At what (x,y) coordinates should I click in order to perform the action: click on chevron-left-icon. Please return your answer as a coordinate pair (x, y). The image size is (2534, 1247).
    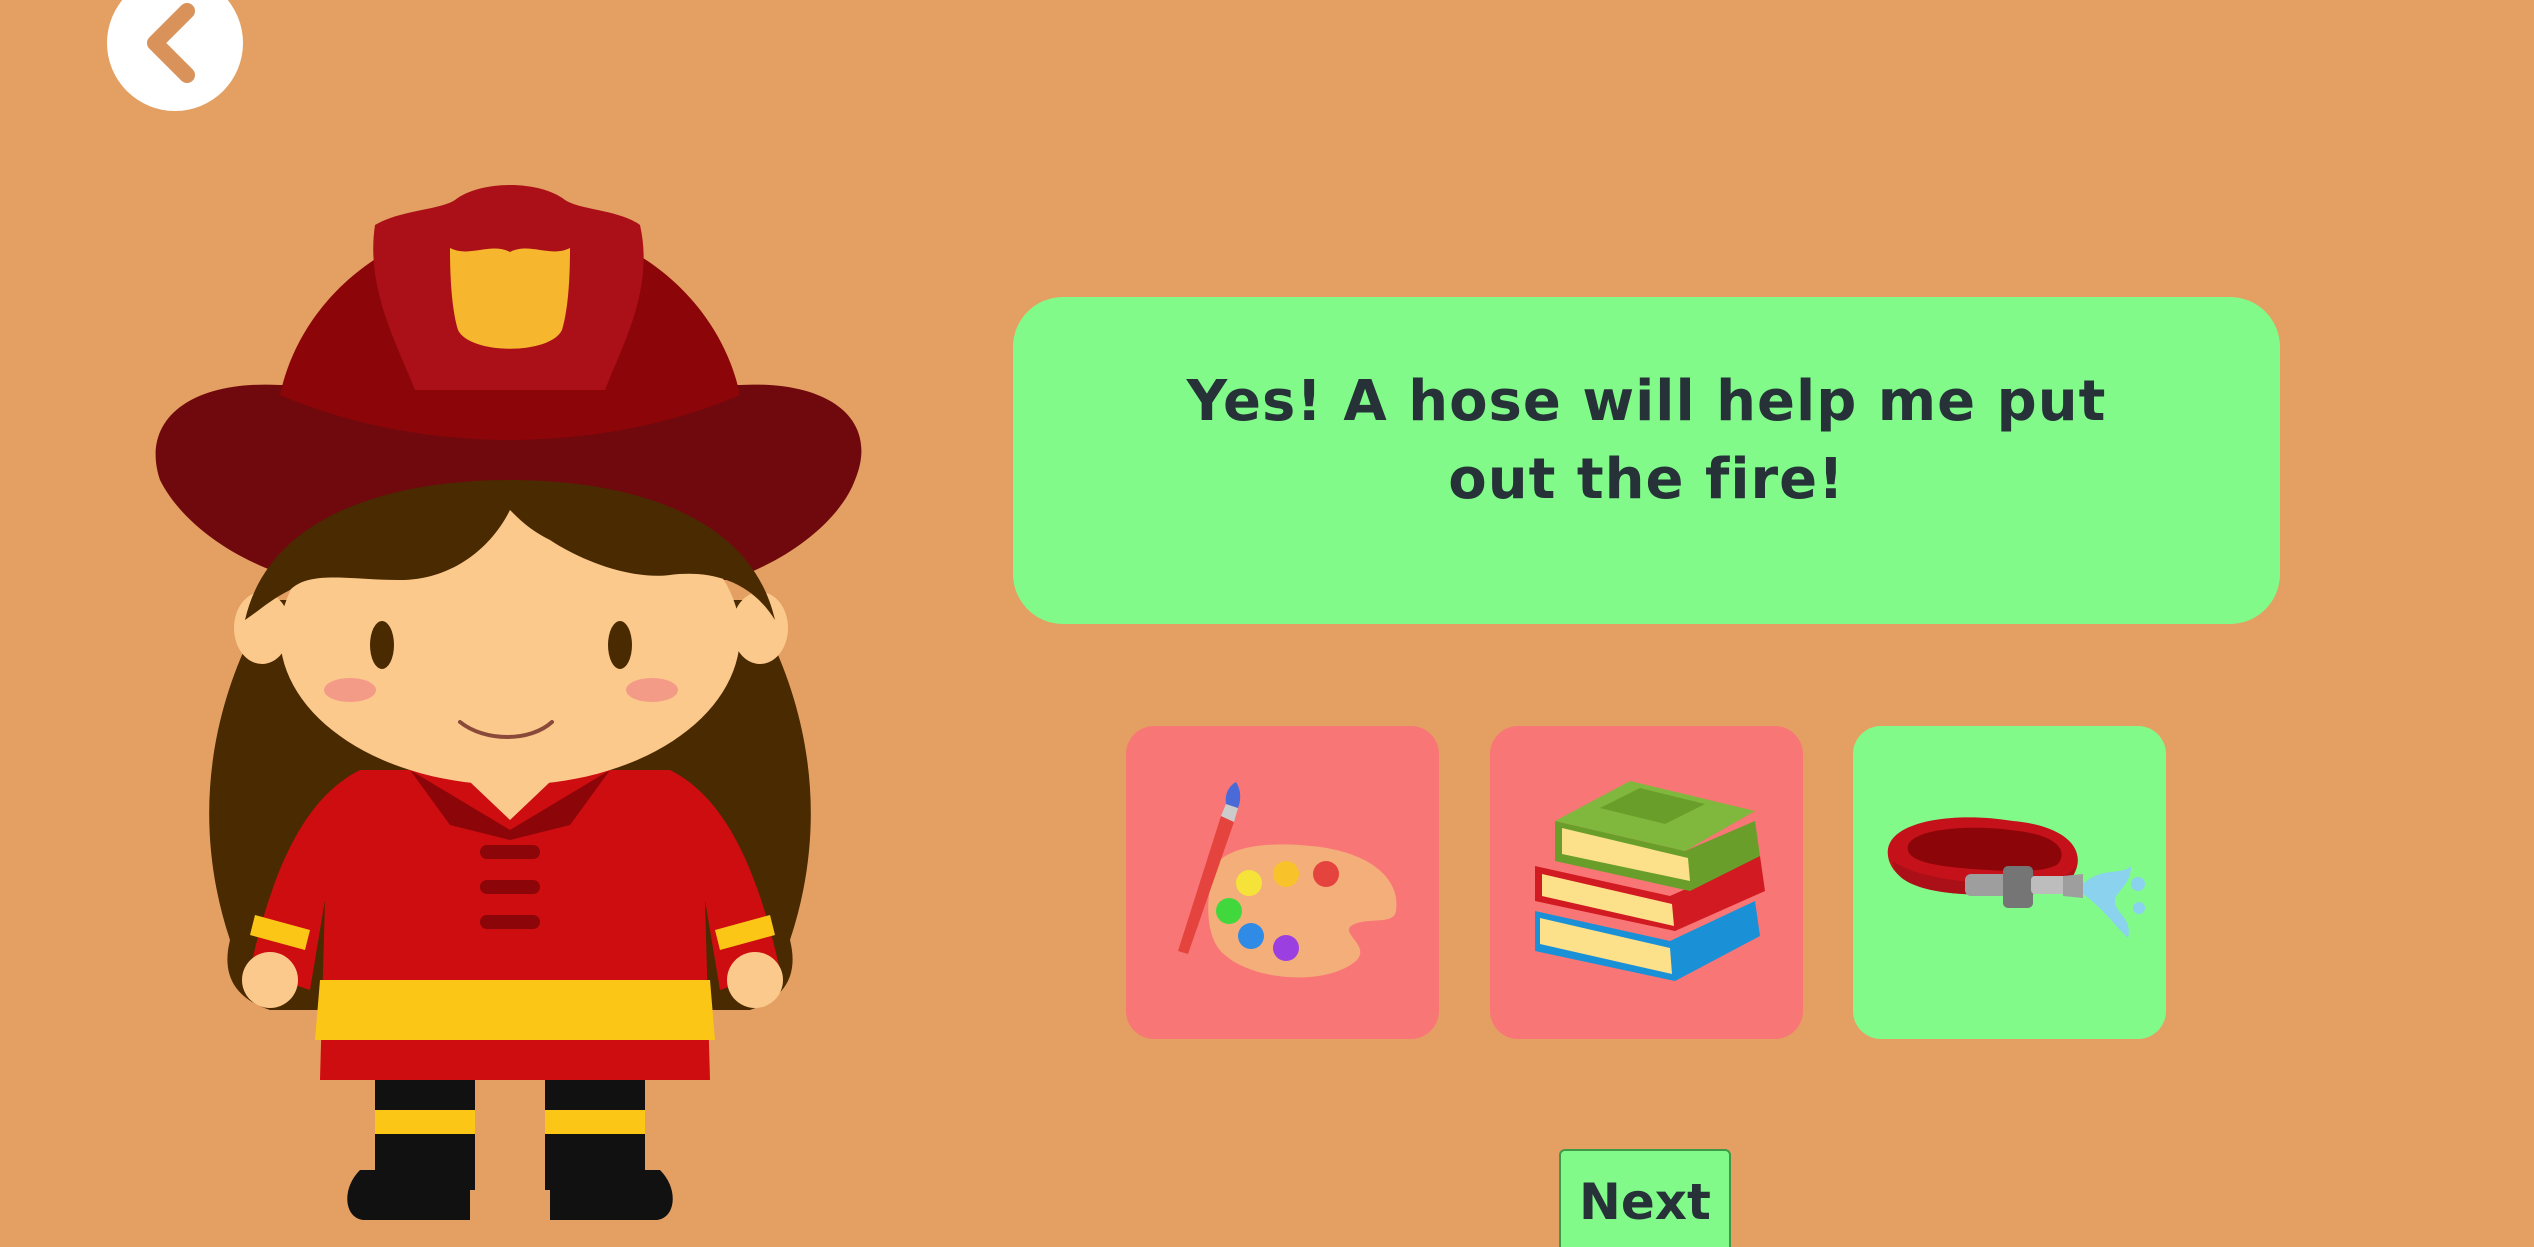
    Looking at the image, I should click on (171, 43).